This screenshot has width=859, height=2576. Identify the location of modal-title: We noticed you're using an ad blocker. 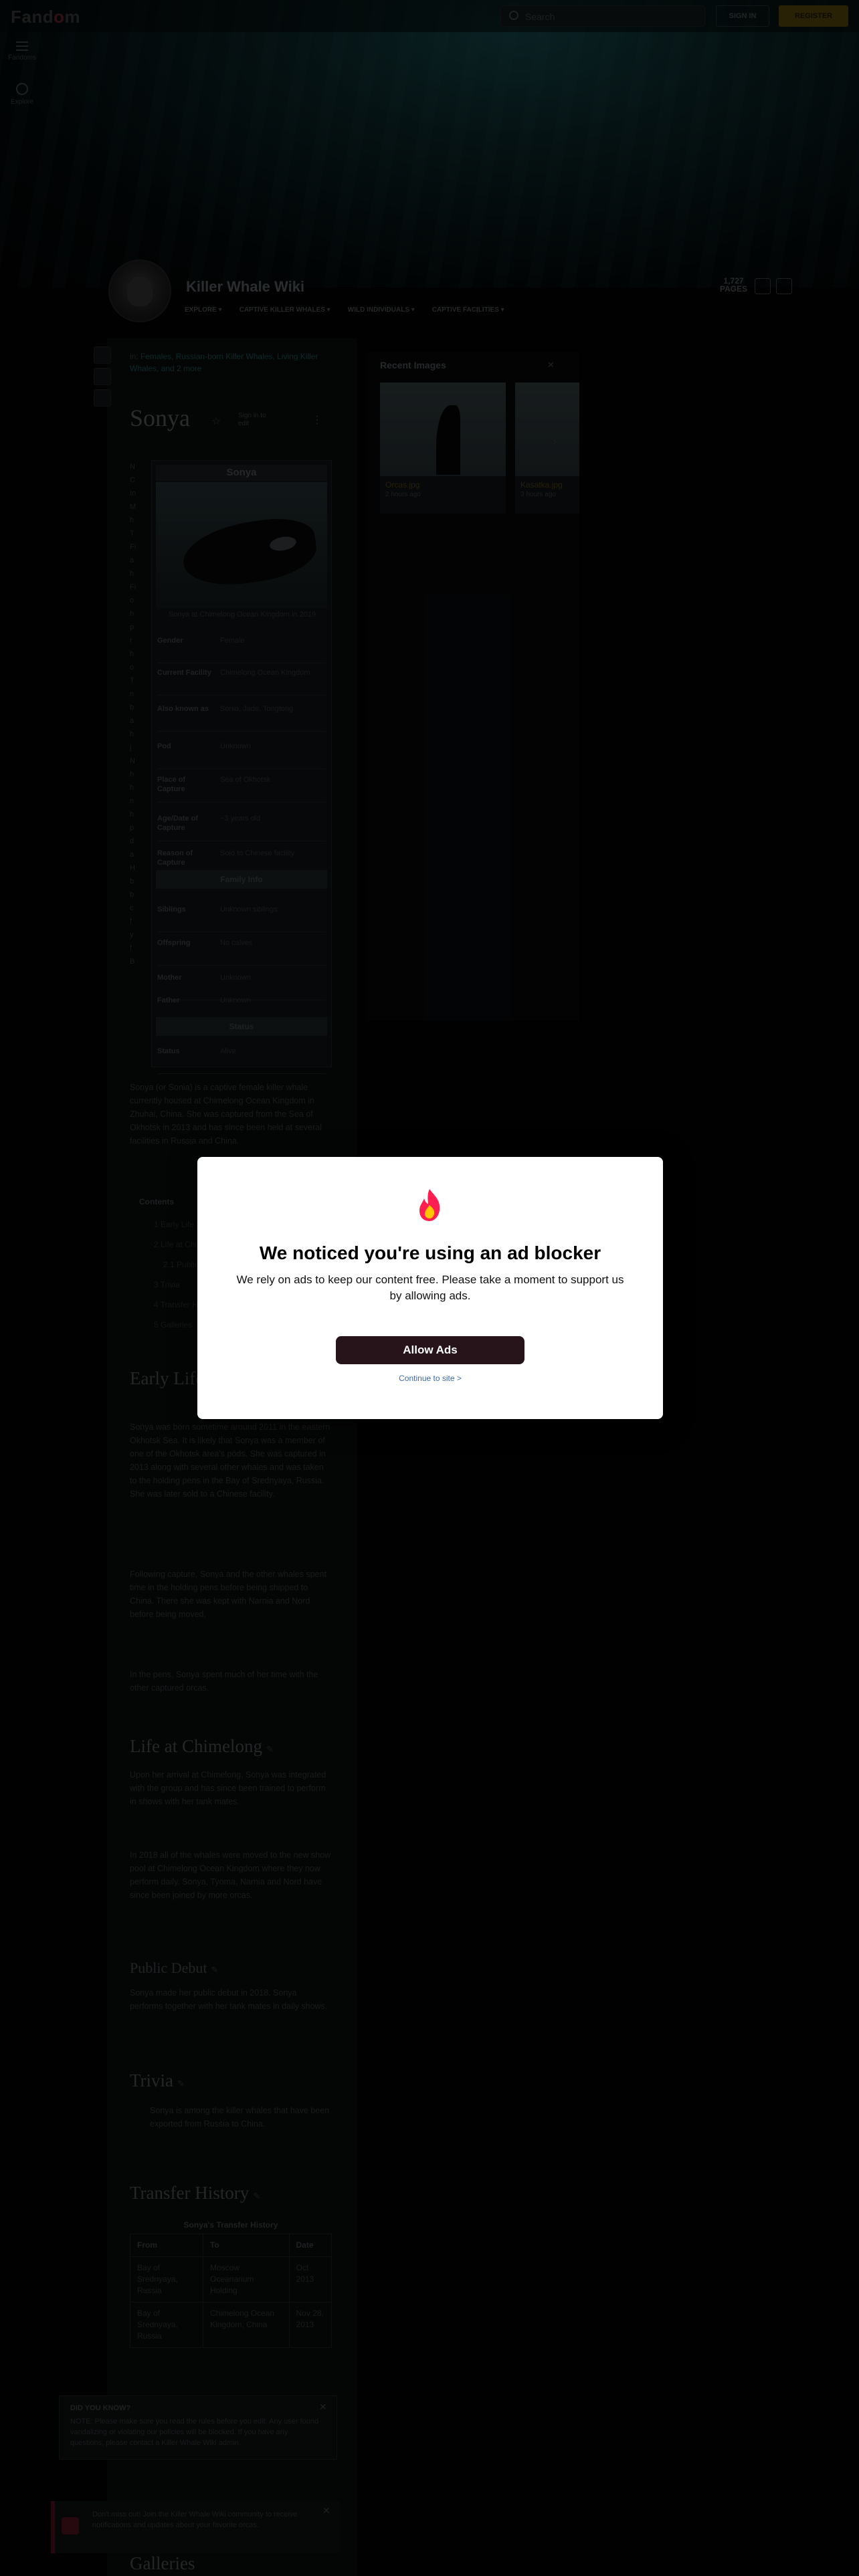
(430, 1253).